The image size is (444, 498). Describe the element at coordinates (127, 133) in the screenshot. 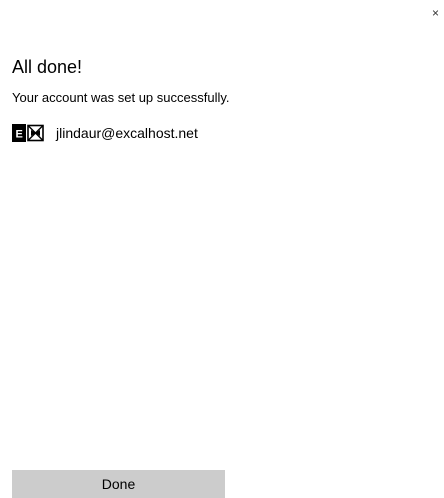

I see `account-email: jlindaur@excalhost.net` at that location.